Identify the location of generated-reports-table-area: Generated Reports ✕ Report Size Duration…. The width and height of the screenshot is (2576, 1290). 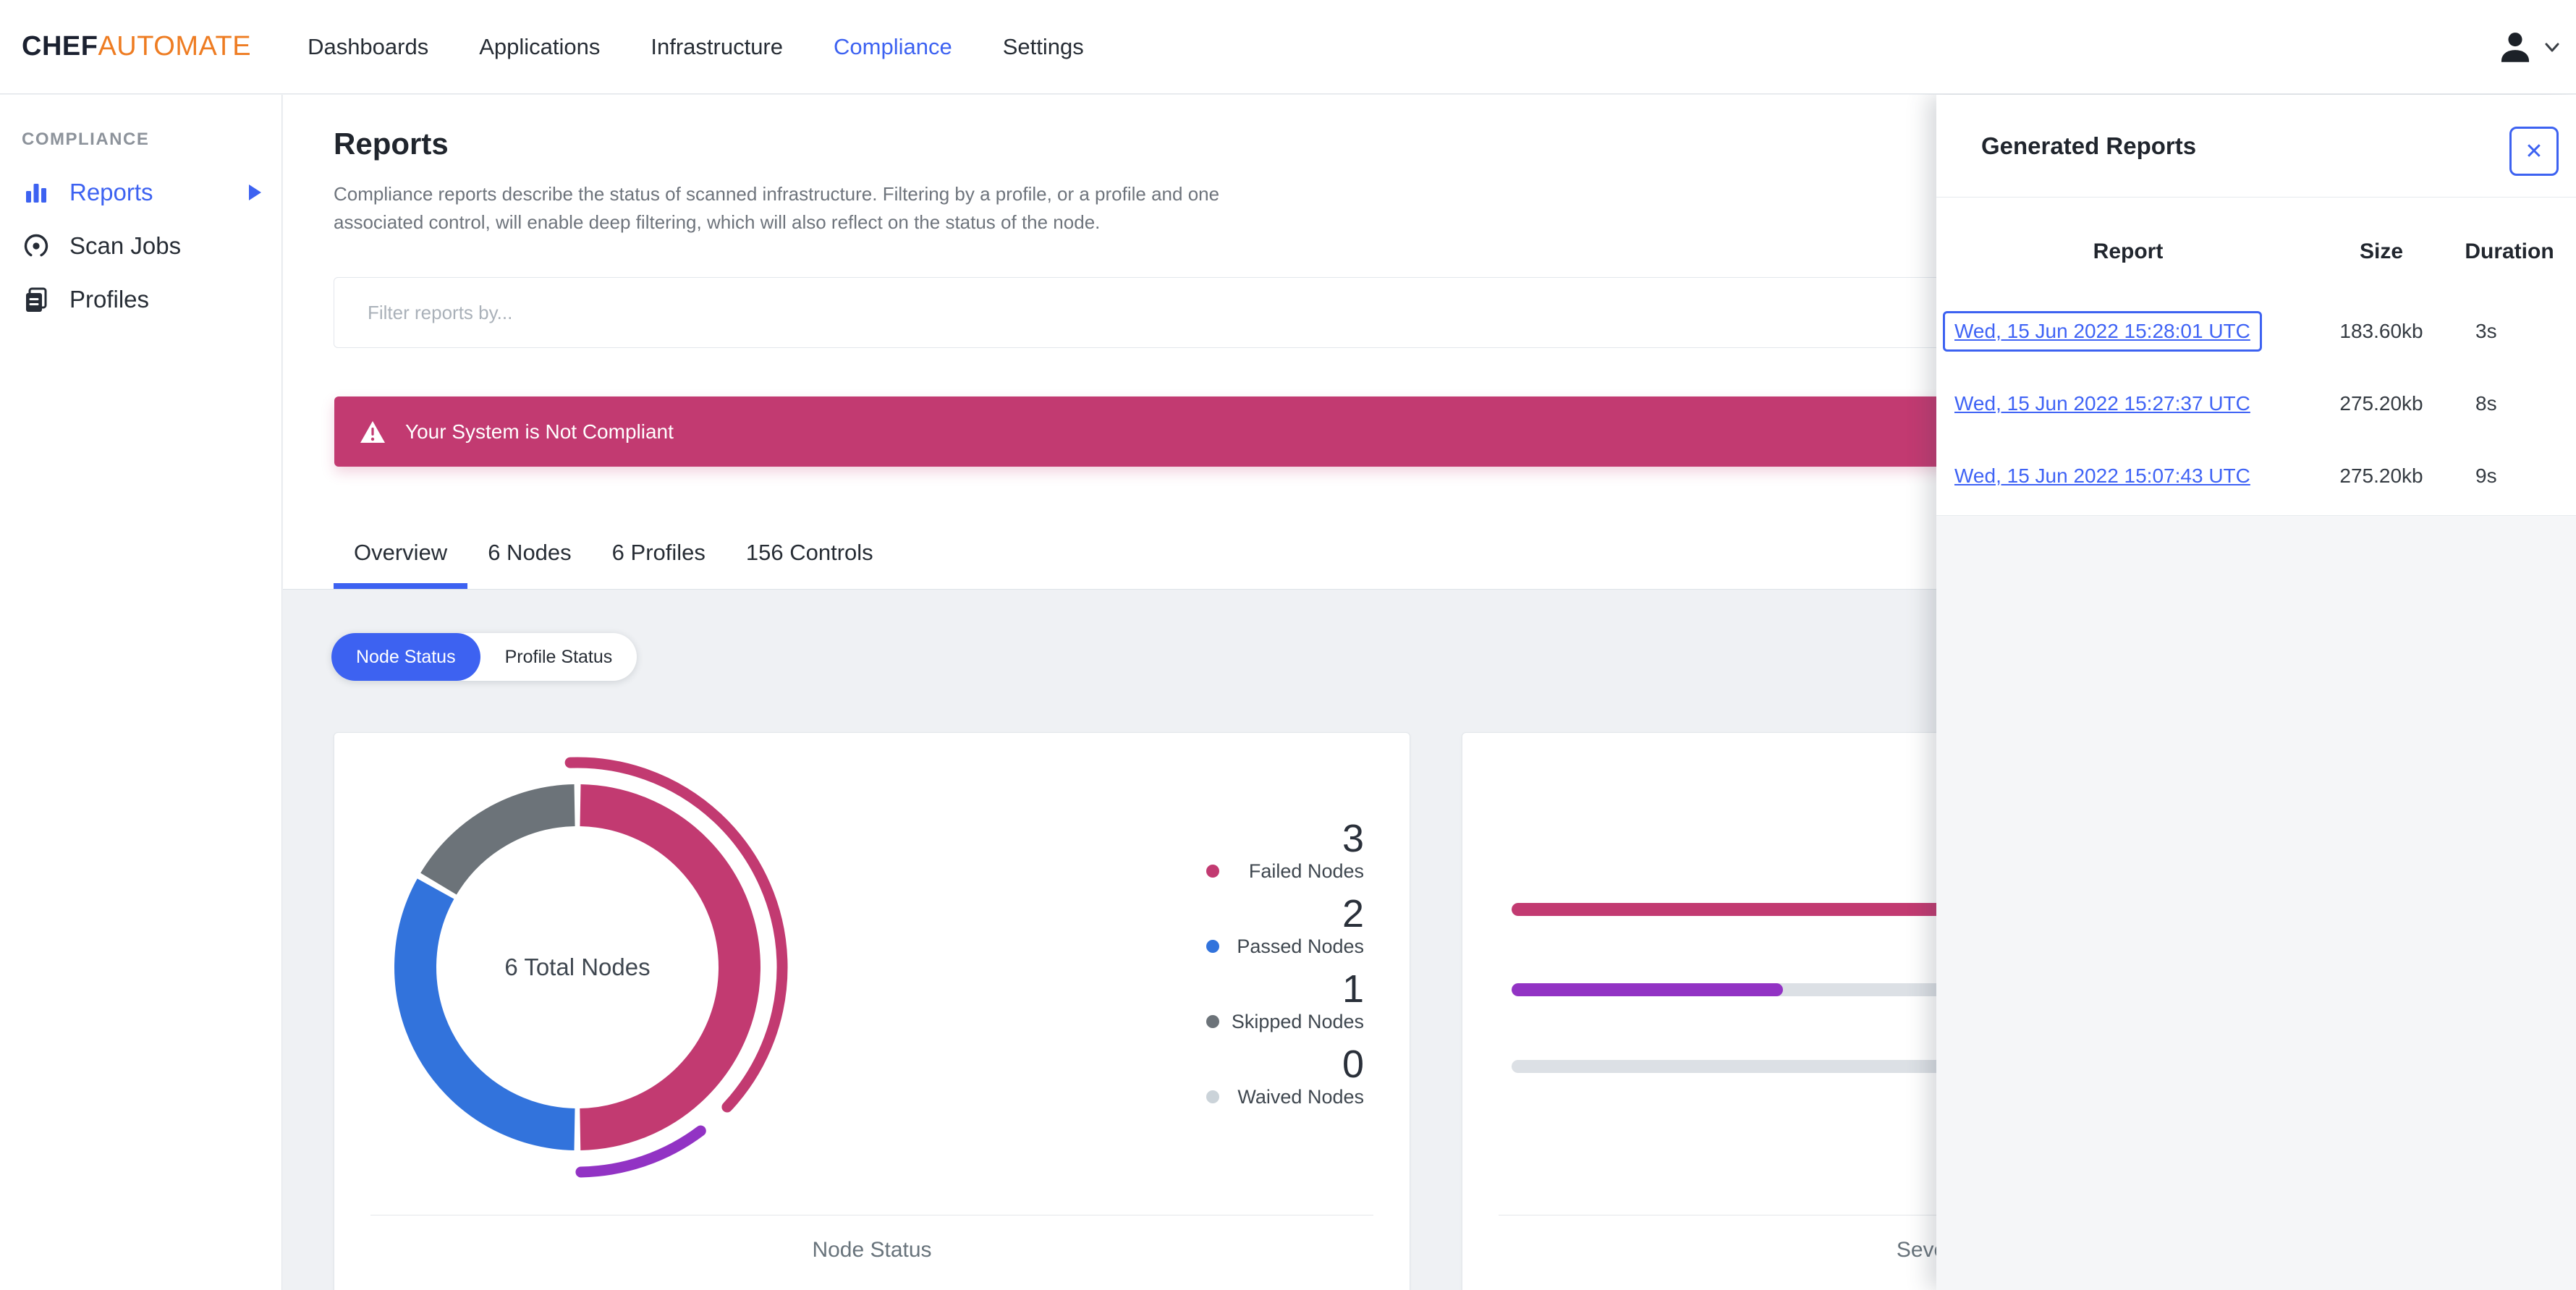
(2256, 306).